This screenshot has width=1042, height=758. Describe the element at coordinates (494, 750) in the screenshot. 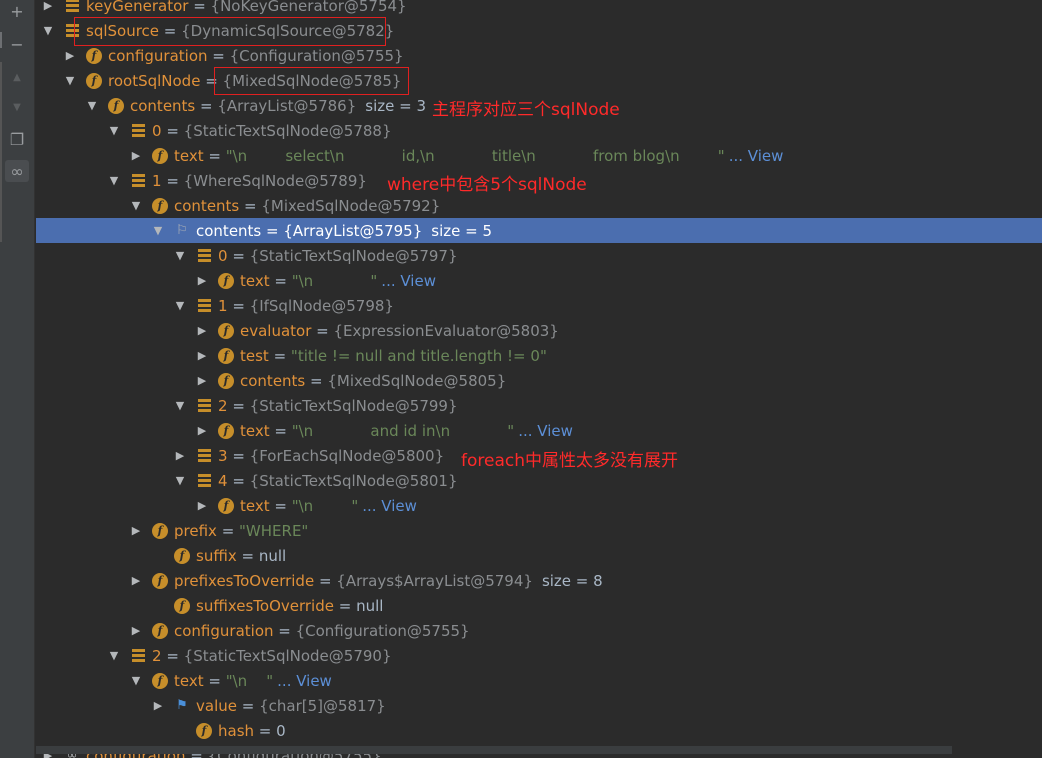

I see `horizontal-scrollbar` at that location.